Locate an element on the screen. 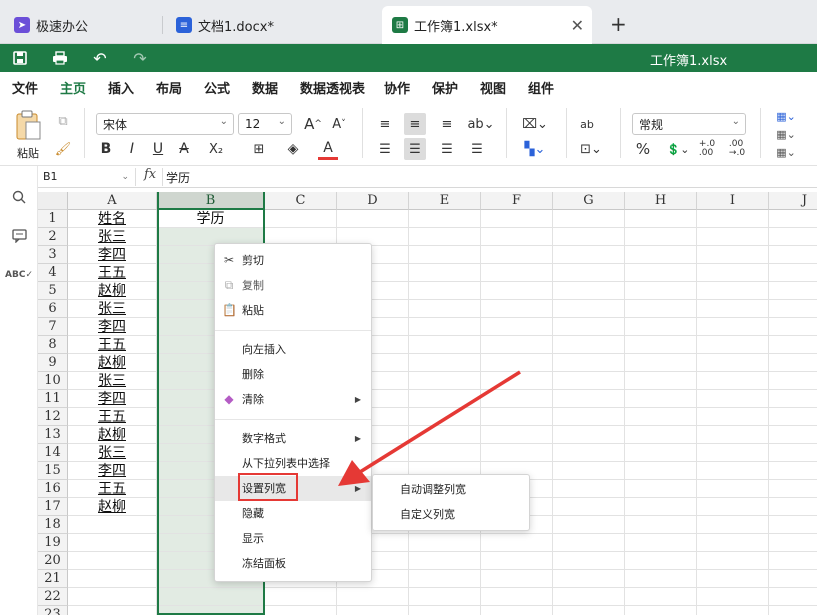 This screenshot has height=615, width=817. formula-input: 学历 is located at coordinates (178, 177).